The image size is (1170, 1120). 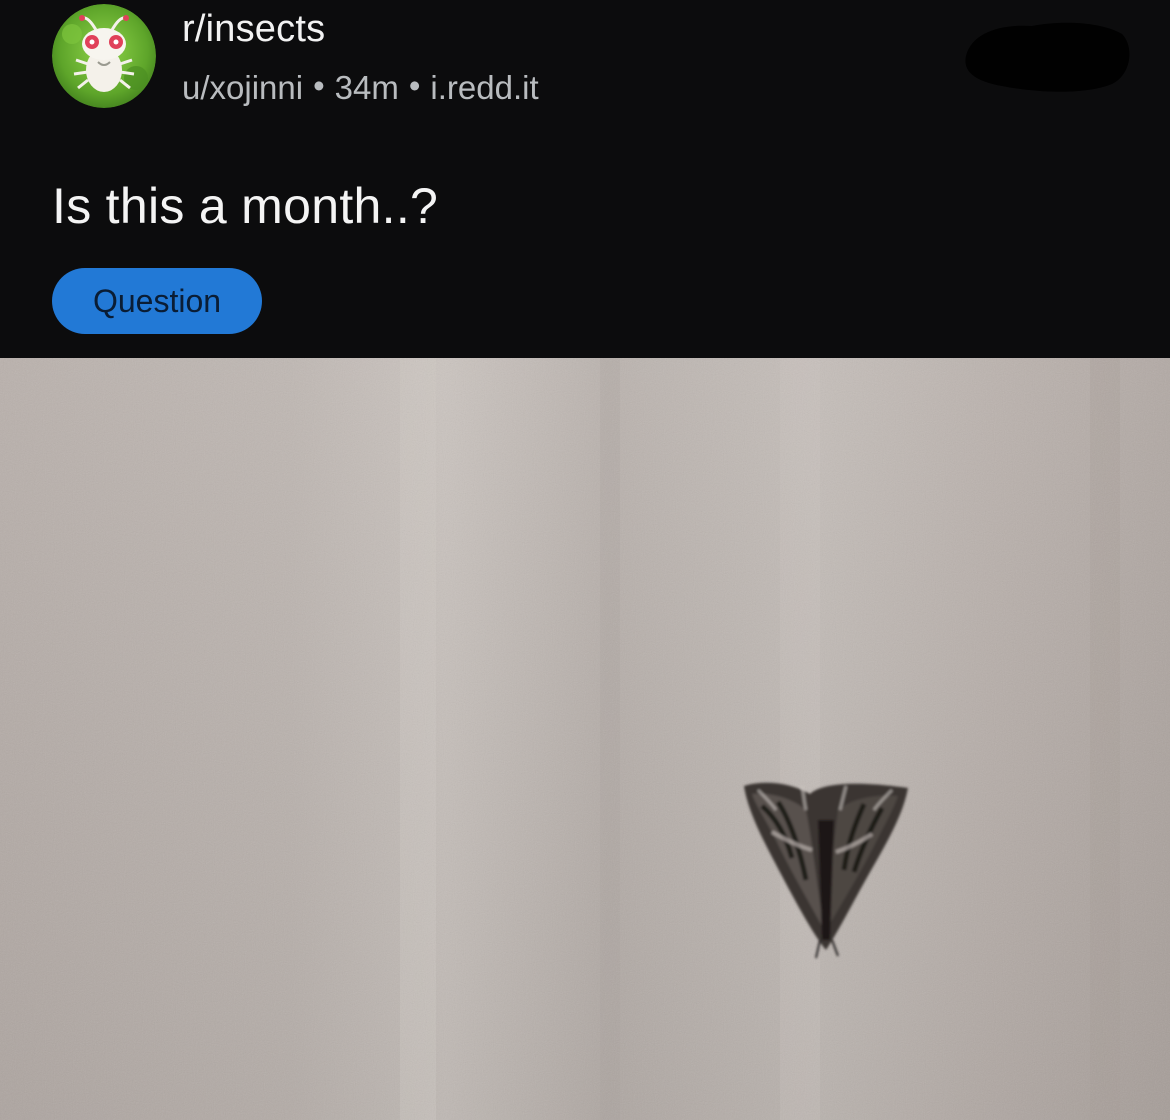 I want to click on post-domain-link: i.redd.it, so click(x=484, y=87).